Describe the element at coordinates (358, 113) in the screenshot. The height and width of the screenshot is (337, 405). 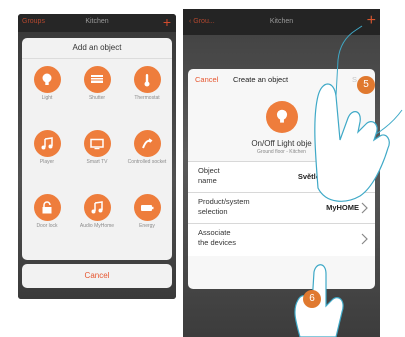
I see `pointing-hand-icon` at that location.